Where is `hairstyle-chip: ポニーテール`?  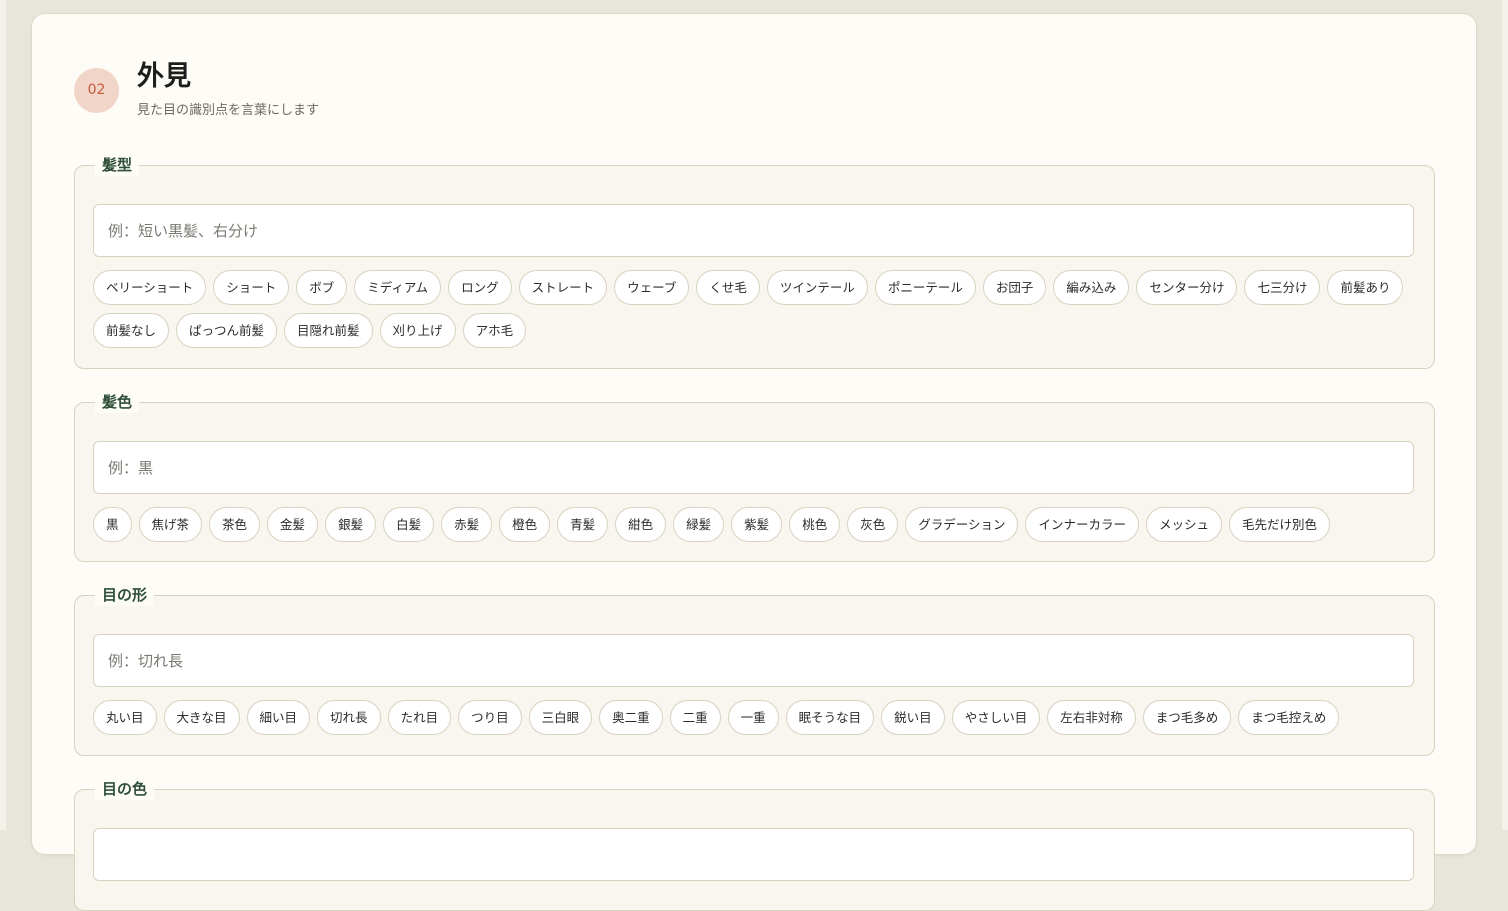 hairstyle-chip: ポニーテール is located at coordinates (925, 287).